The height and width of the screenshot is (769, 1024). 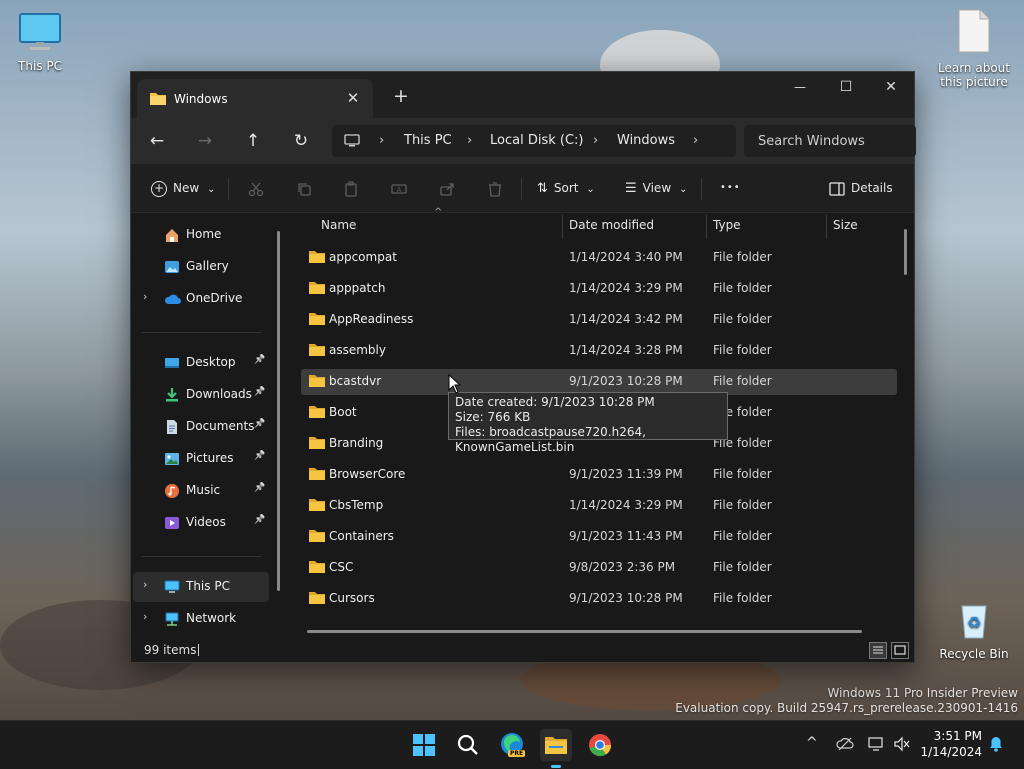 I want to click on column-header-type: Type, so click(x=727, y=225).